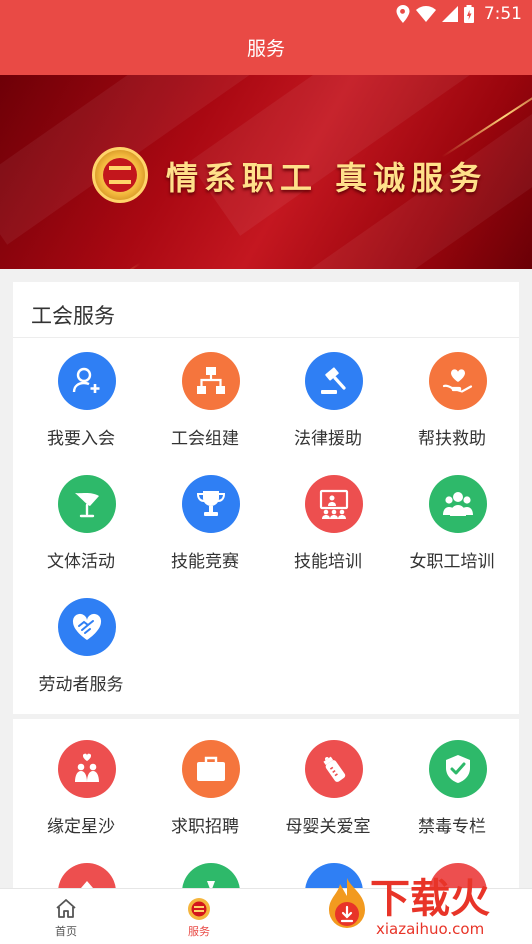 The image size is (532, 944). Describe the element at coordinates (87, 627) in the screenshot. I see `handshake-heart-icon` at that location.